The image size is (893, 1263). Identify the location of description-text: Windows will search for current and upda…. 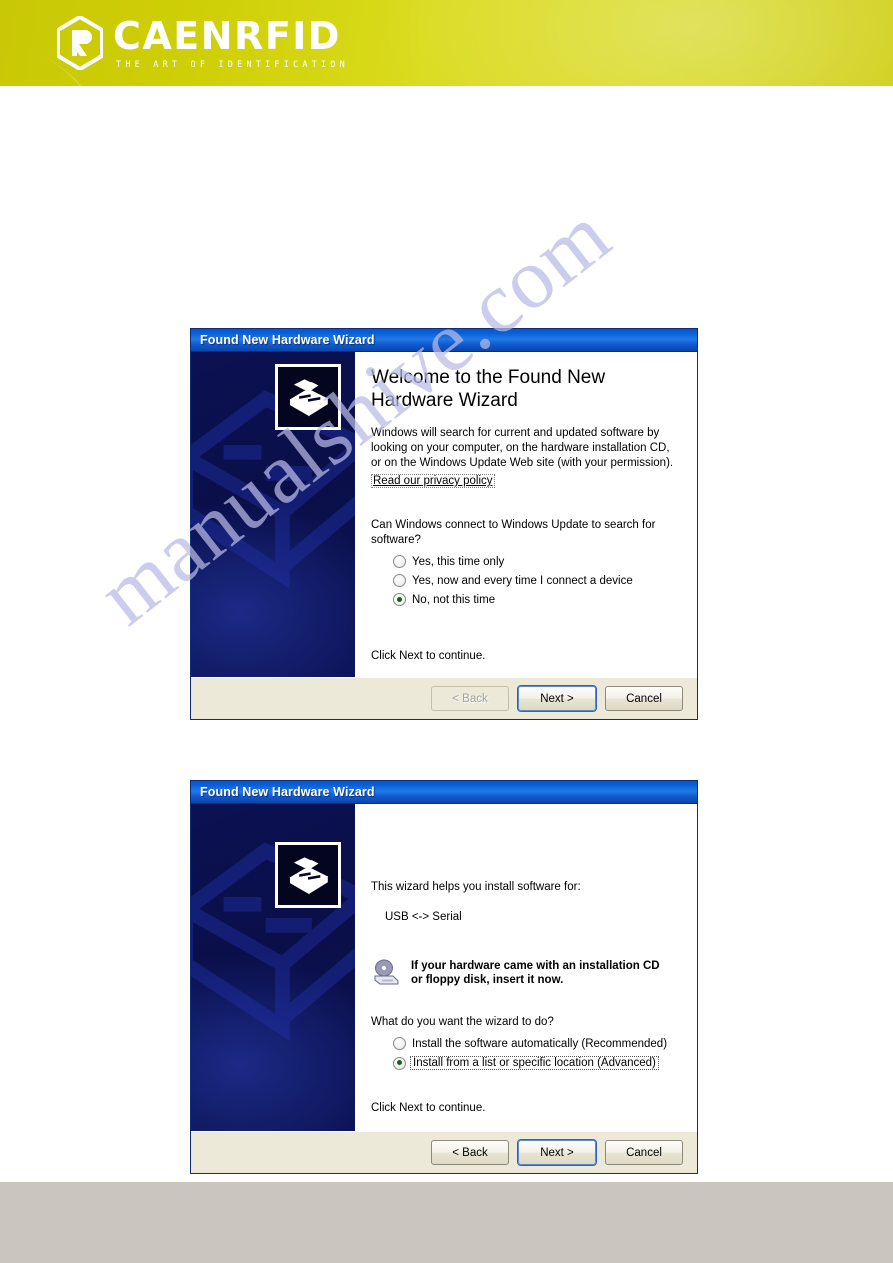
(522, 448).